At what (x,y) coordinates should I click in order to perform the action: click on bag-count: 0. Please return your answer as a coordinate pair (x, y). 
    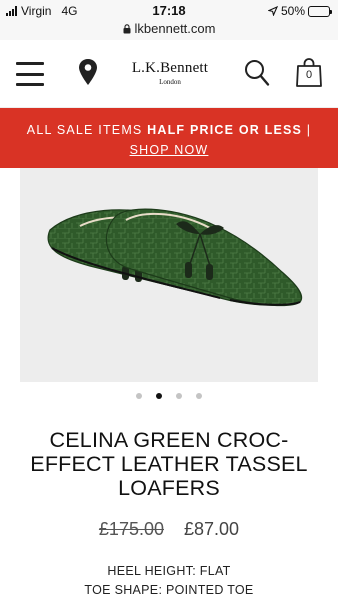
    Looking at the image, I should click on (309, 75).